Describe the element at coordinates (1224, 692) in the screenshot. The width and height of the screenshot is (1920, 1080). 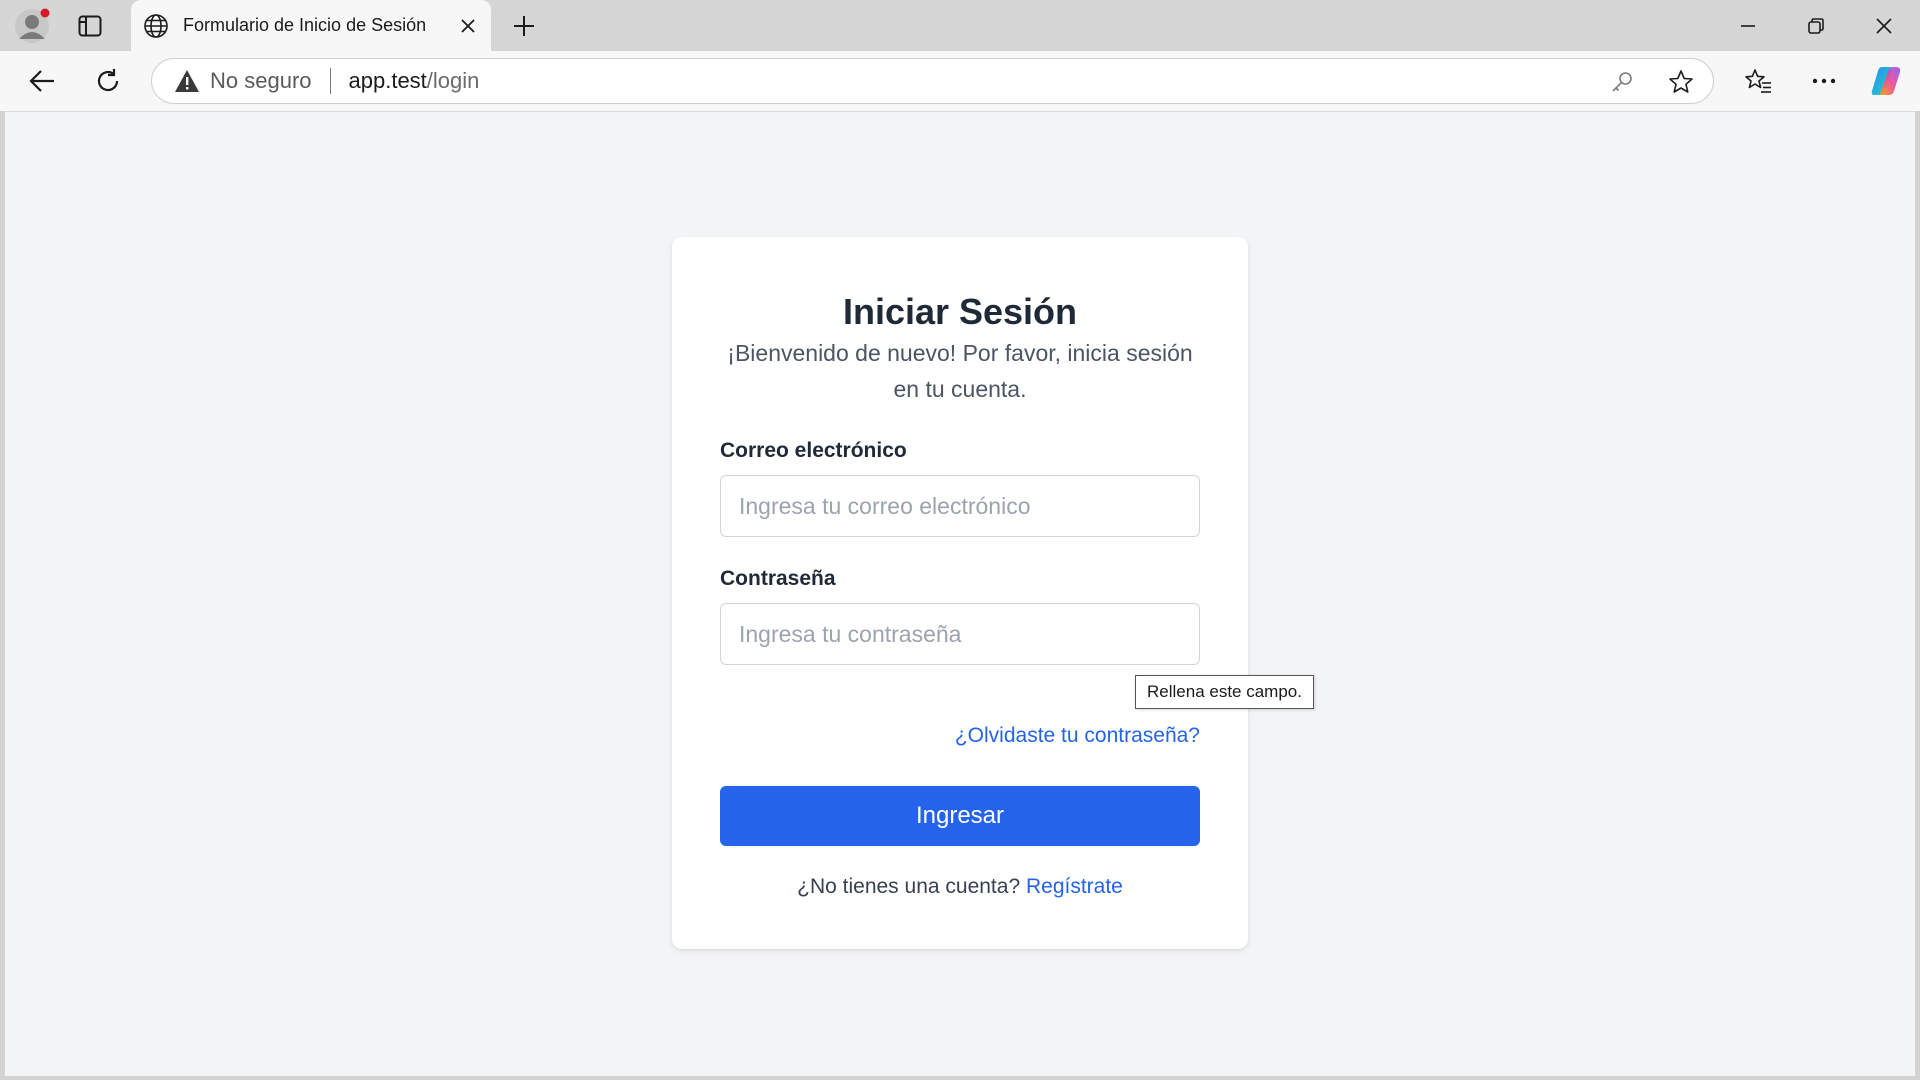
I see `validation-tooltip: Rellena este campo.` at that location.